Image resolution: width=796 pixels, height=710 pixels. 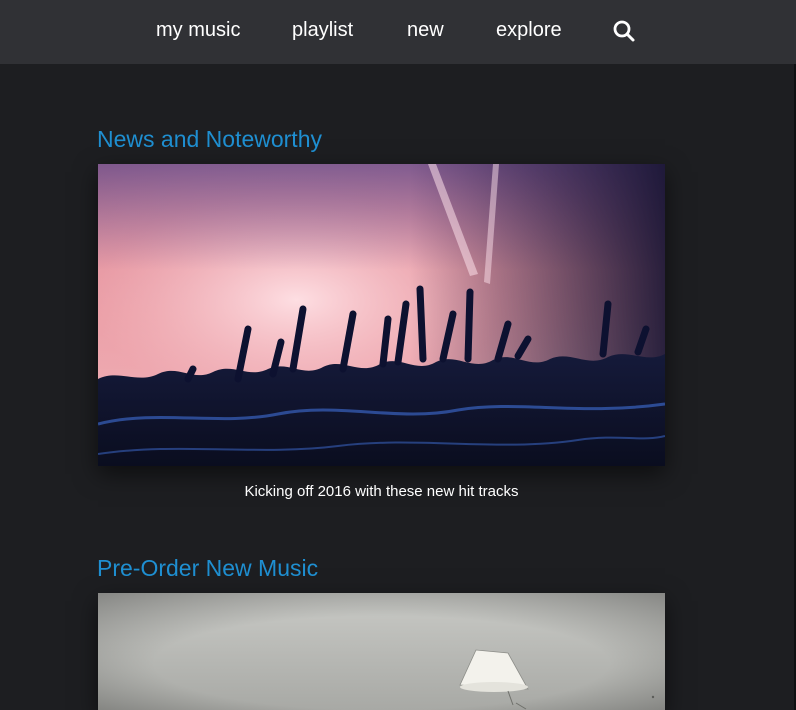 What do you see at coordinates (209, 139) in the screenshot?
I see `section-title-news: News and Noteworthy` at bounding box center [209, 139].